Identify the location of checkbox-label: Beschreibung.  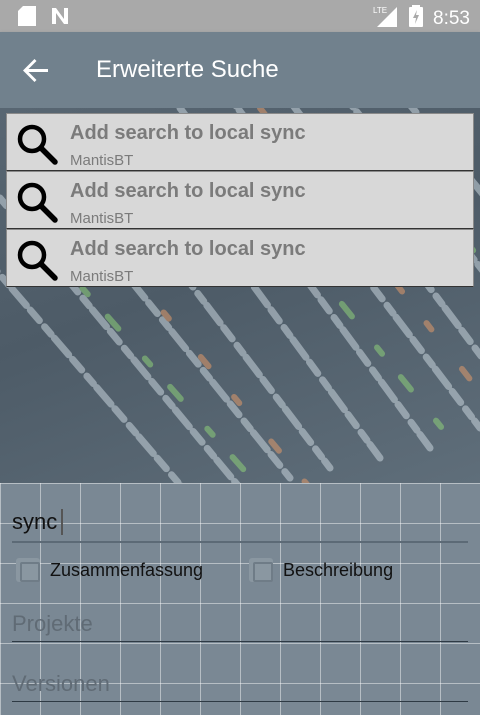
(338, 569).